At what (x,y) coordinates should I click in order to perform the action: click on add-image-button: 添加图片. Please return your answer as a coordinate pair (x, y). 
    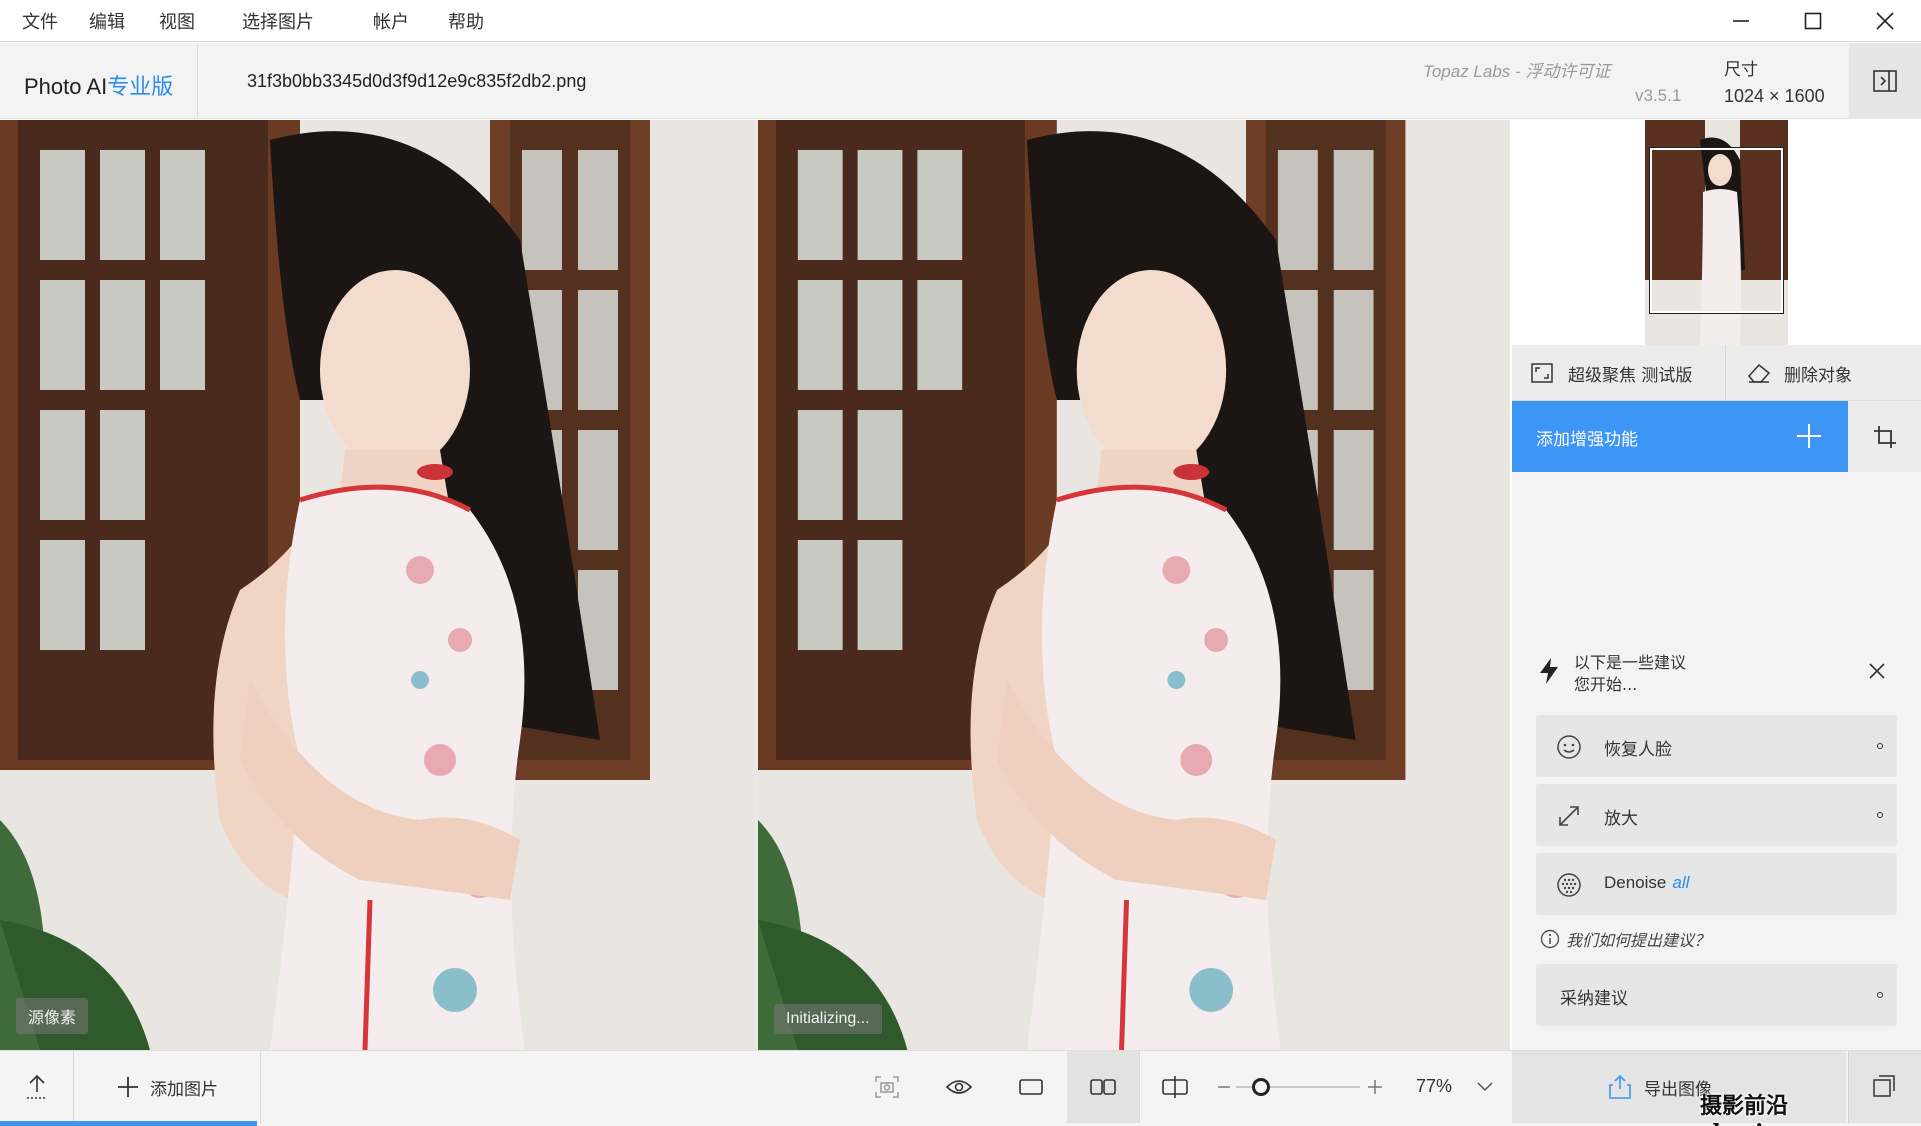
    Looking at the image, I should click on (167, 1087).